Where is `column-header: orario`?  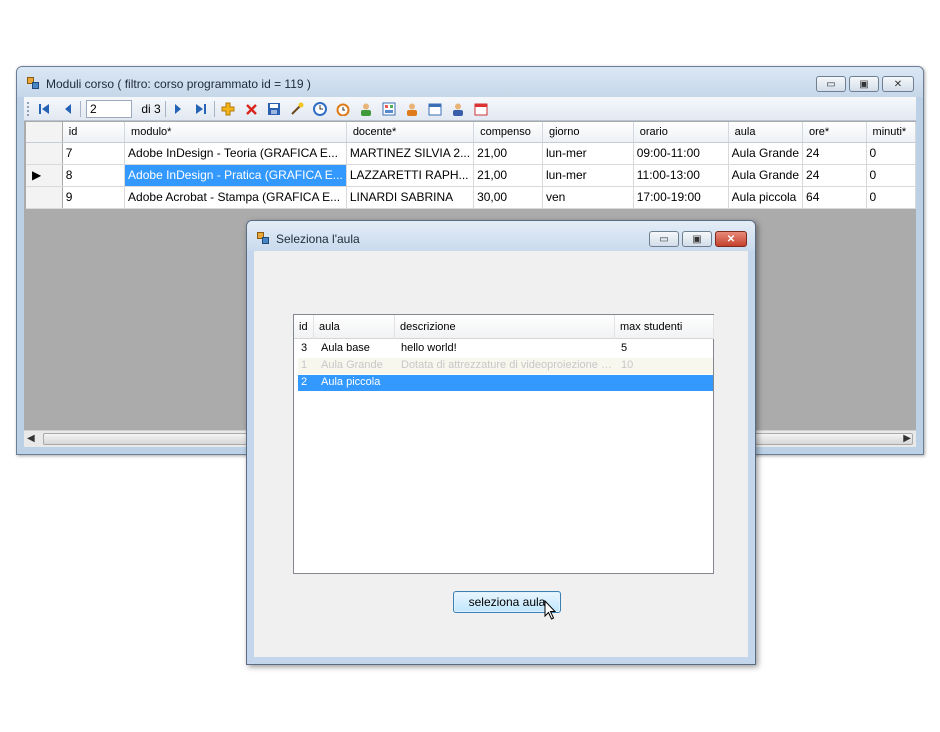
column-header: orario is located at coordinates (681, 132).